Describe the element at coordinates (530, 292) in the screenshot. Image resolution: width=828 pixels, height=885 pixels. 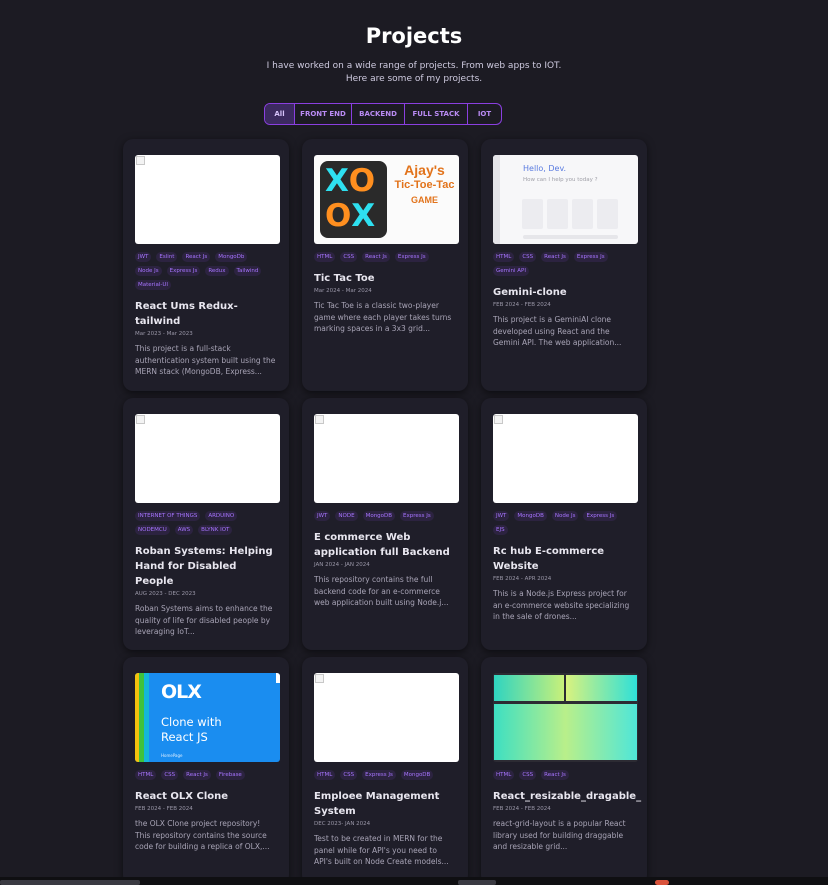
I see `project-title: Gemini-clone` at that location.